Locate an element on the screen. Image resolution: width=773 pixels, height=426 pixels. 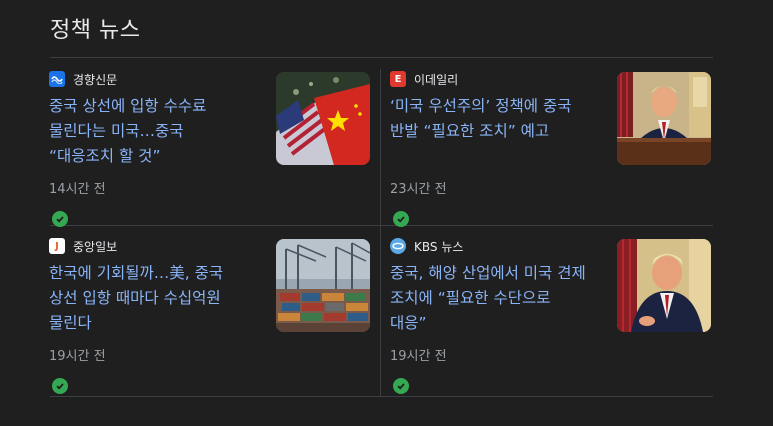
edaily-logo-icon: E is located at coordinates (398, 79).